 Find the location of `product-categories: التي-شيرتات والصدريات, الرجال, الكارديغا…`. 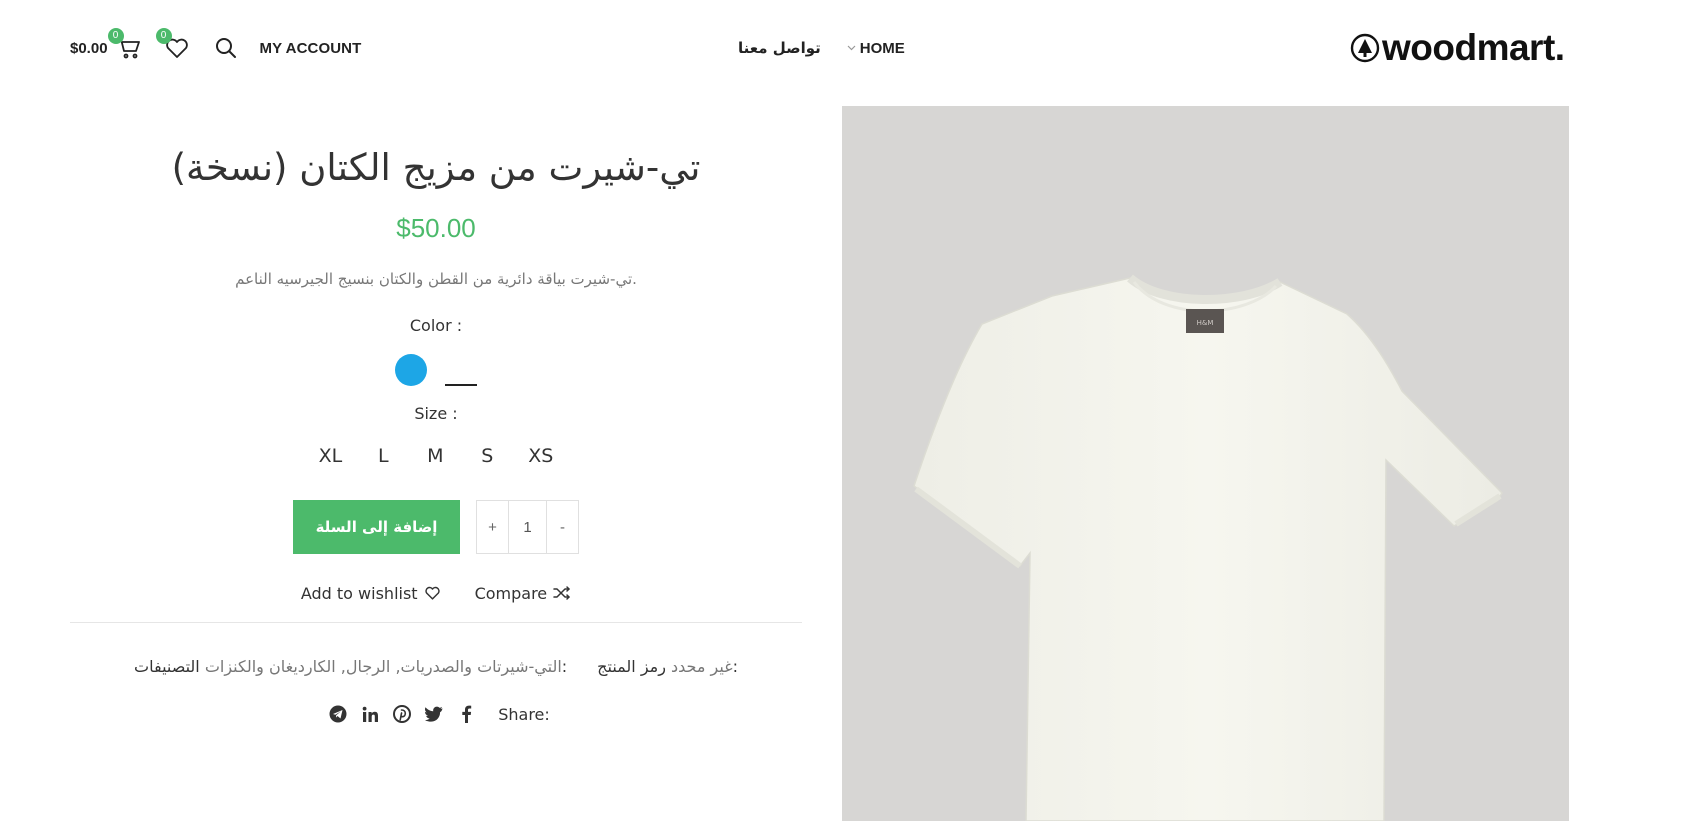

product-categories: التي-شيرتات والصدريات, الرجال, الكارديغا… is located at coordinates (350, 666).